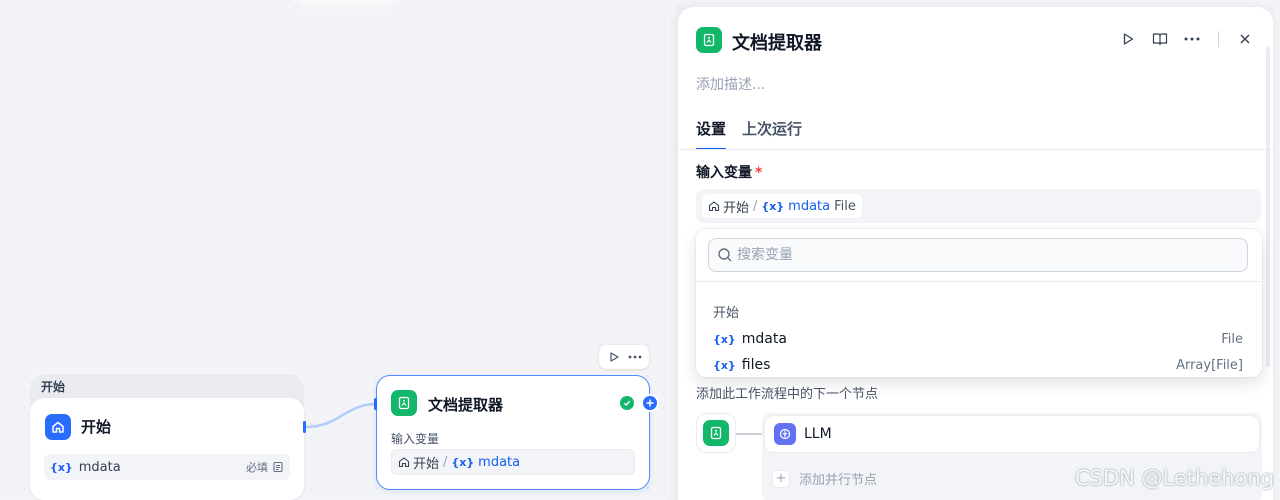 The width and height of the screenshot is (1280, 500). I want to click on panel-title: 文档提取器, so click(777, 42).